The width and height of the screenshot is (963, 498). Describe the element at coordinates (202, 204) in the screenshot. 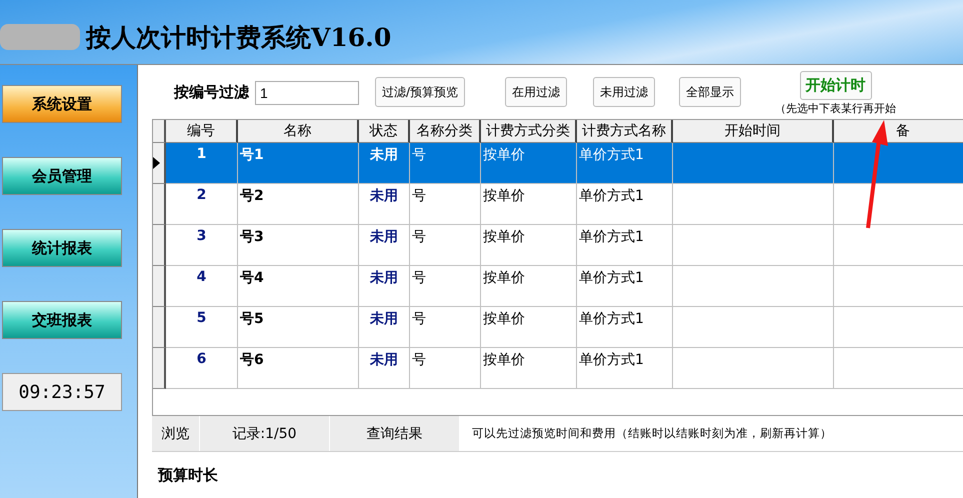

I see `table-cell: 2` at that location.